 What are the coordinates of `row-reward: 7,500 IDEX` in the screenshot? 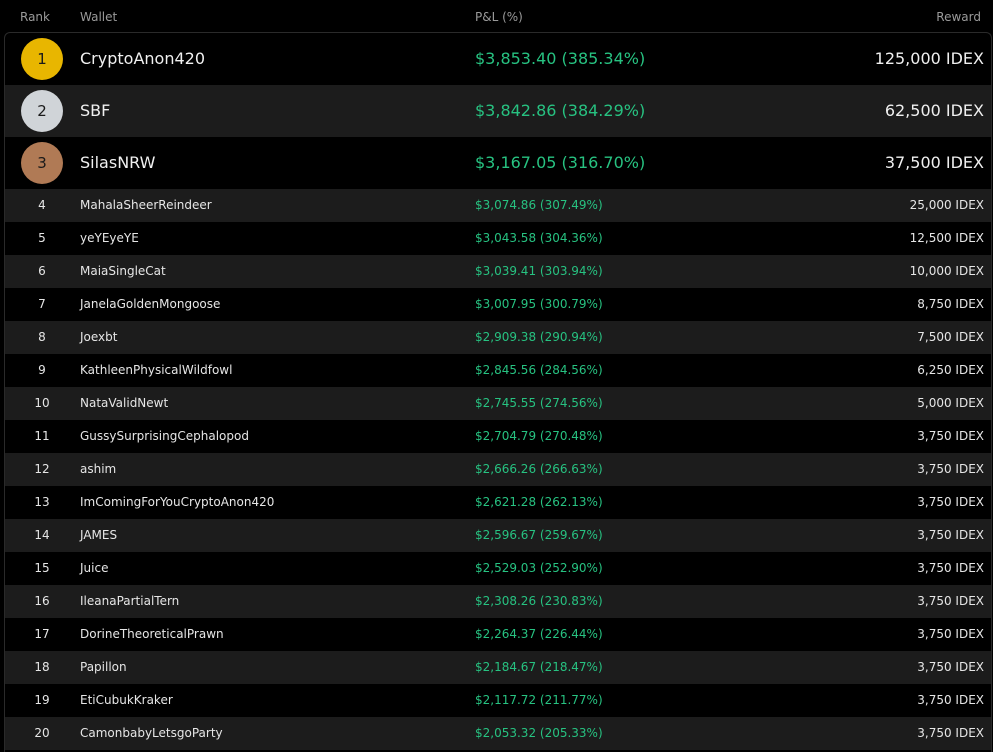 It's located at (950, 337).